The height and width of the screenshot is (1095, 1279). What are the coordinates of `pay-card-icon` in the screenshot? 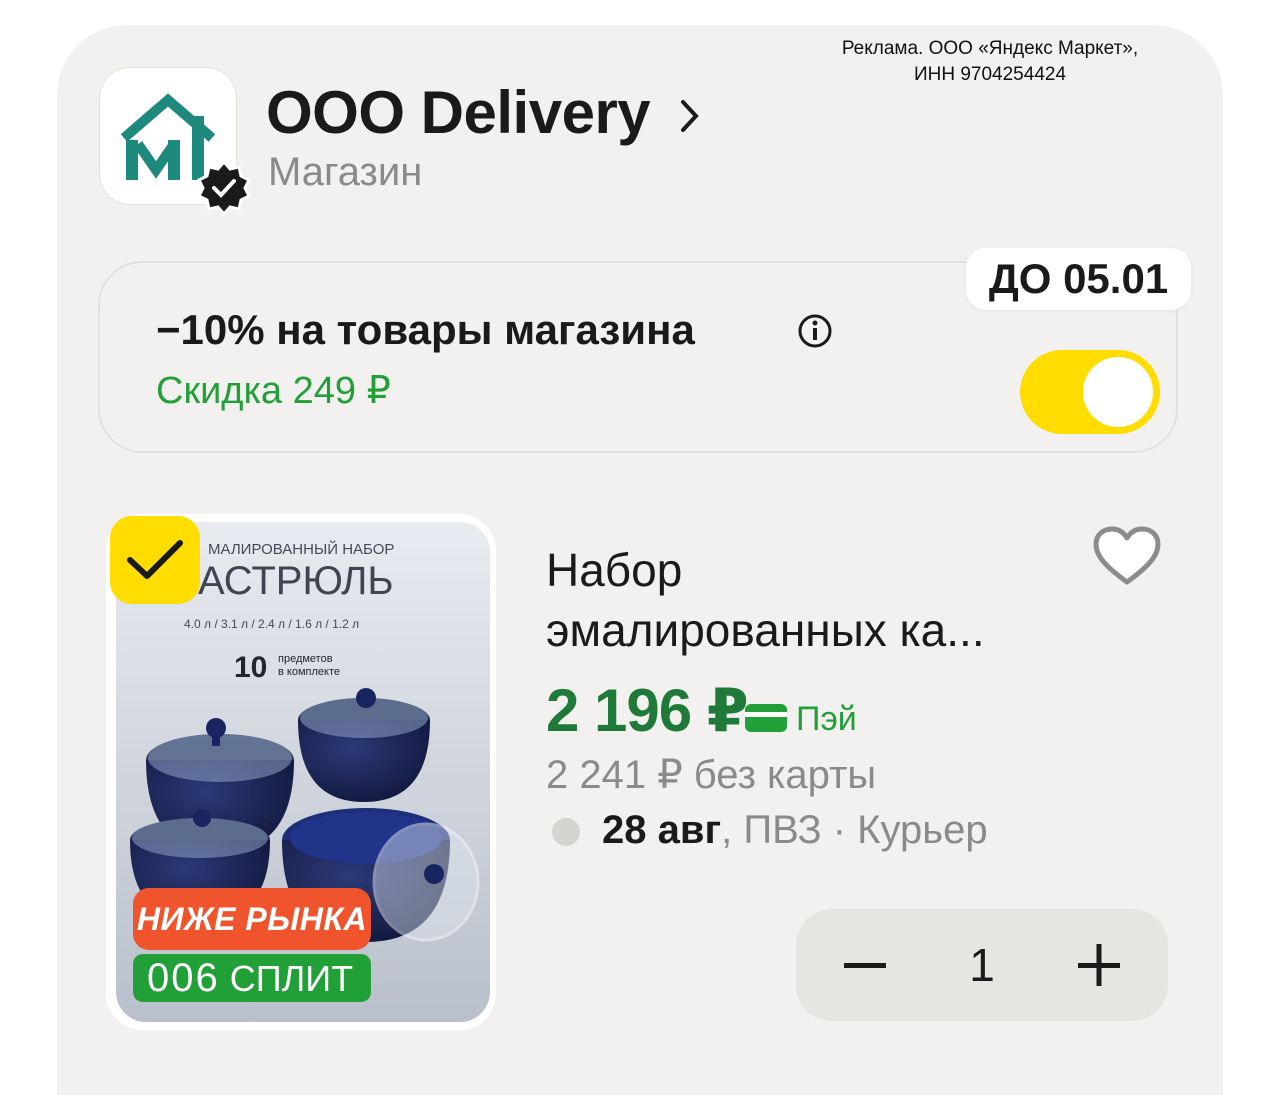 It's located at (766, 718).